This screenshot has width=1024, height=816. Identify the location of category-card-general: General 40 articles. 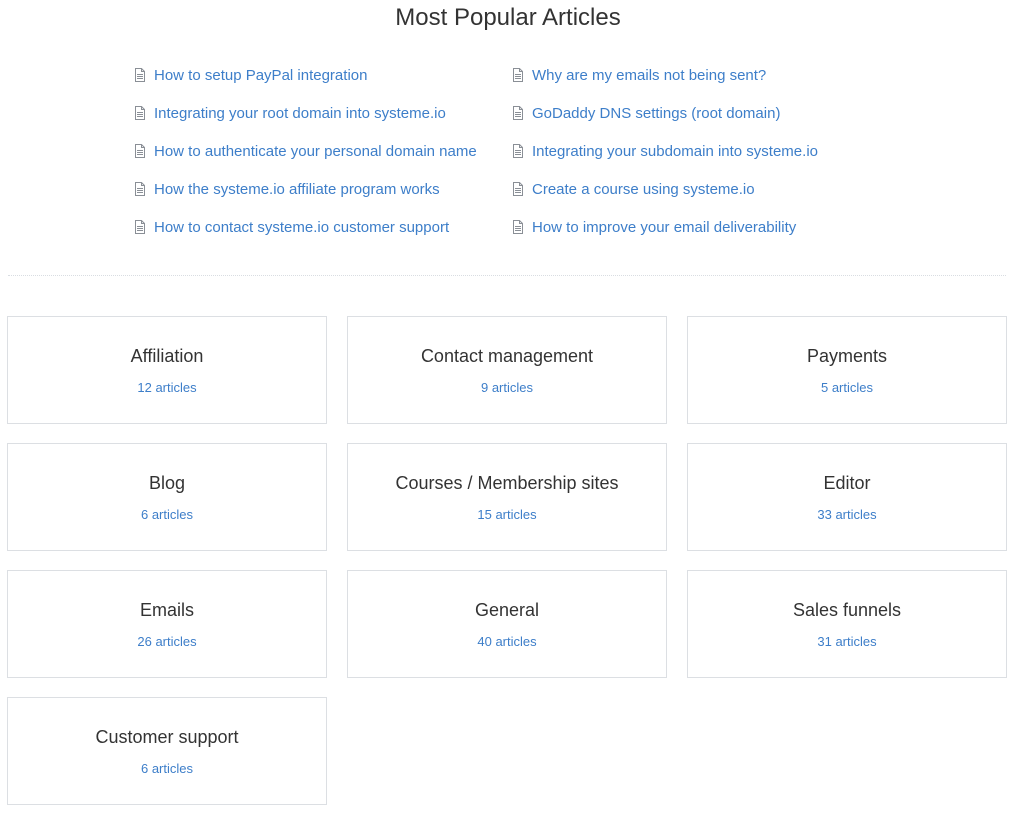
(507, 624).